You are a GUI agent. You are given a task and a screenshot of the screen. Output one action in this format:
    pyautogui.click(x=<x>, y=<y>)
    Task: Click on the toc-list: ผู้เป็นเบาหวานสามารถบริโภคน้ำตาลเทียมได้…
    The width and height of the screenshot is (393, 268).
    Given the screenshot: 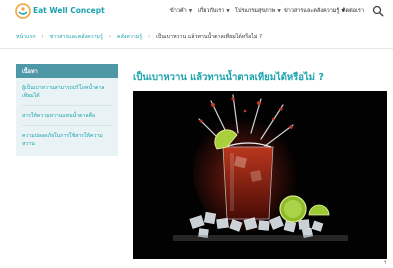 What is the action you would take?
    pyautogui.click(x=67, y=117)
    